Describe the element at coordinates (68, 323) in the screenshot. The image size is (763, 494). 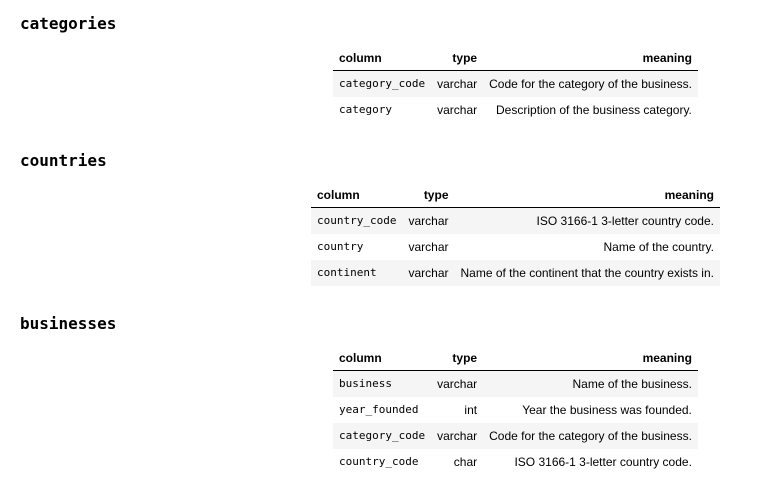
I see `section-title-businesses: businesses` at that location.